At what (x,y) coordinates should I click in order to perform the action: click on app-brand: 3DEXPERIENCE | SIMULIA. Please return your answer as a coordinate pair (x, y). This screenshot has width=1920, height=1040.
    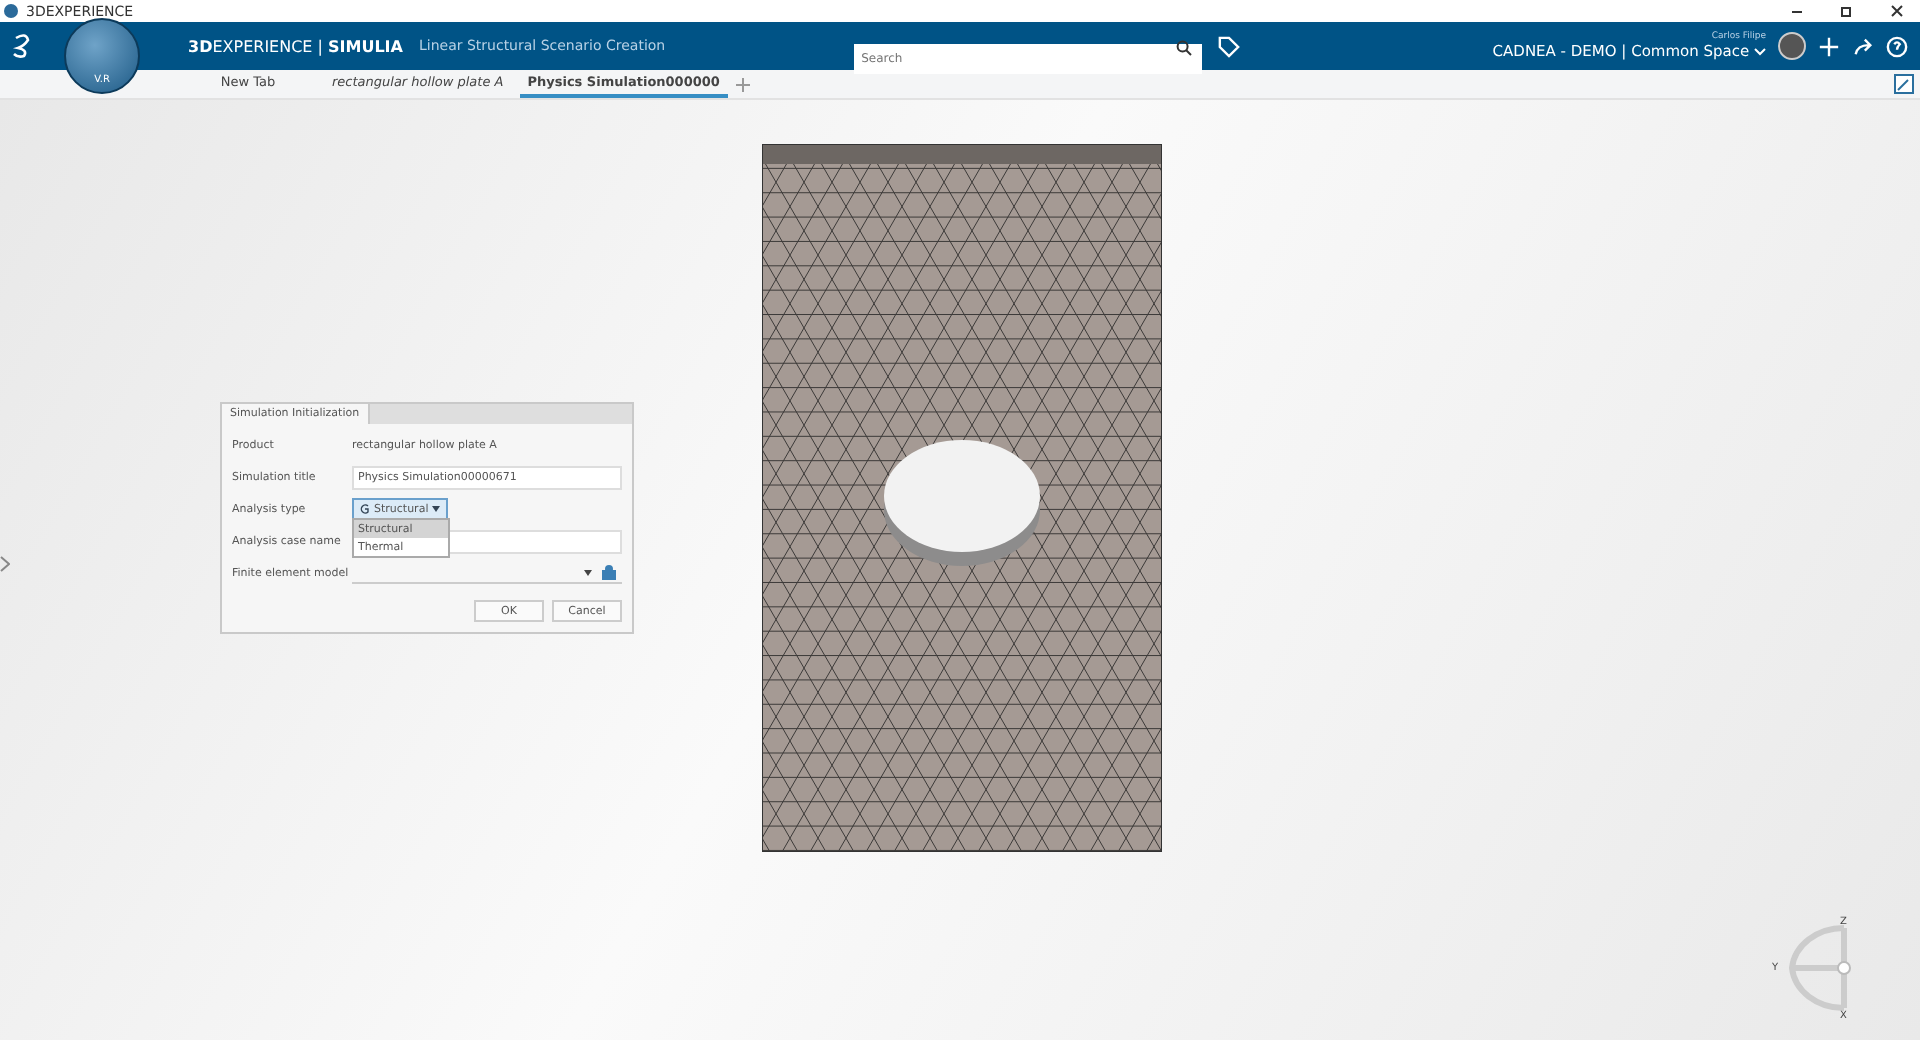
    Looking at the image, I should click on (295, 46).